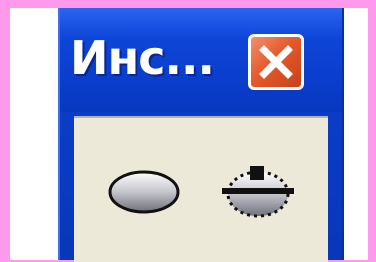  I want to click on ellipse-selection-icon, so click(258, 192).